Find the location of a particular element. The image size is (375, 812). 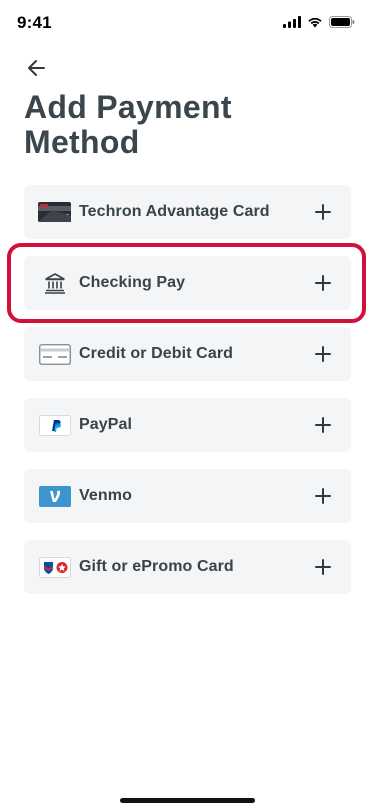

back-arrow-icon is located at coordinates (36, 68).